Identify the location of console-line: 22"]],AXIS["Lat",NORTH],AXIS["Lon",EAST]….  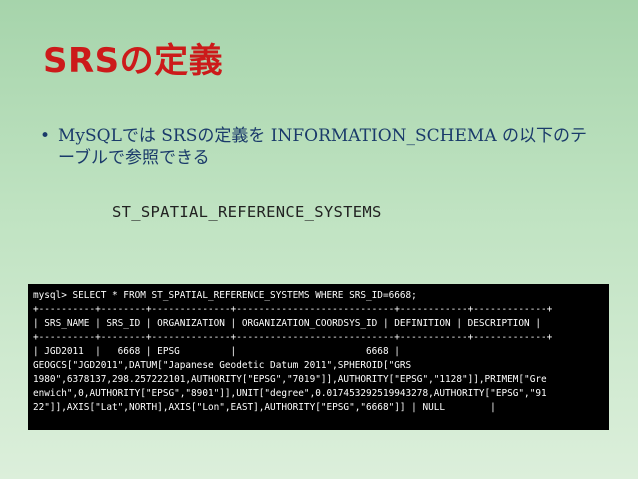
(264, 407).